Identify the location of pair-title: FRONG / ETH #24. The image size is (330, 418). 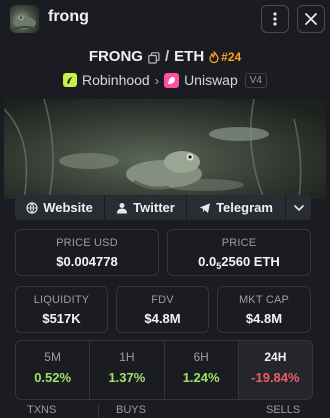
(165, 56).